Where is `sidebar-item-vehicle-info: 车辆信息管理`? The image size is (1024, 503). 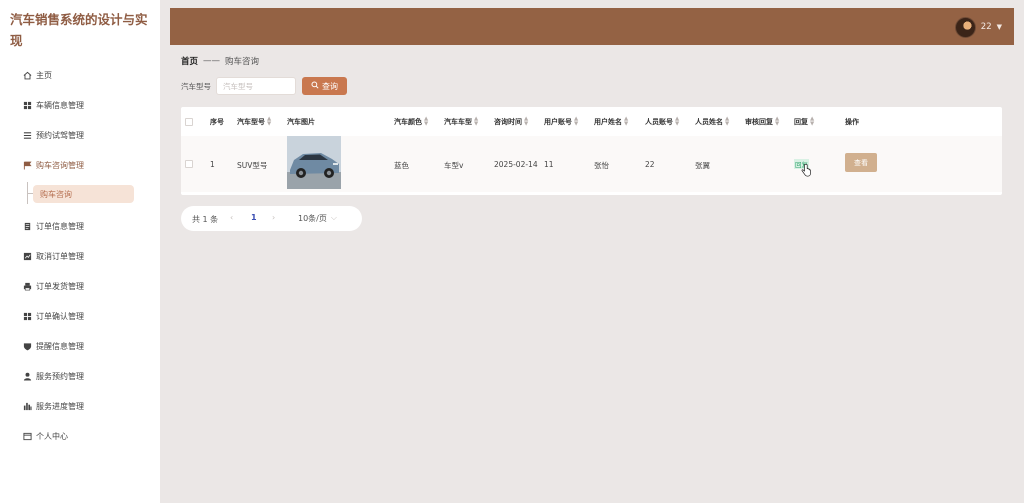
sidebar-item-vehicle-info: 车辆信息管理 is located at coordinates (53, 105).